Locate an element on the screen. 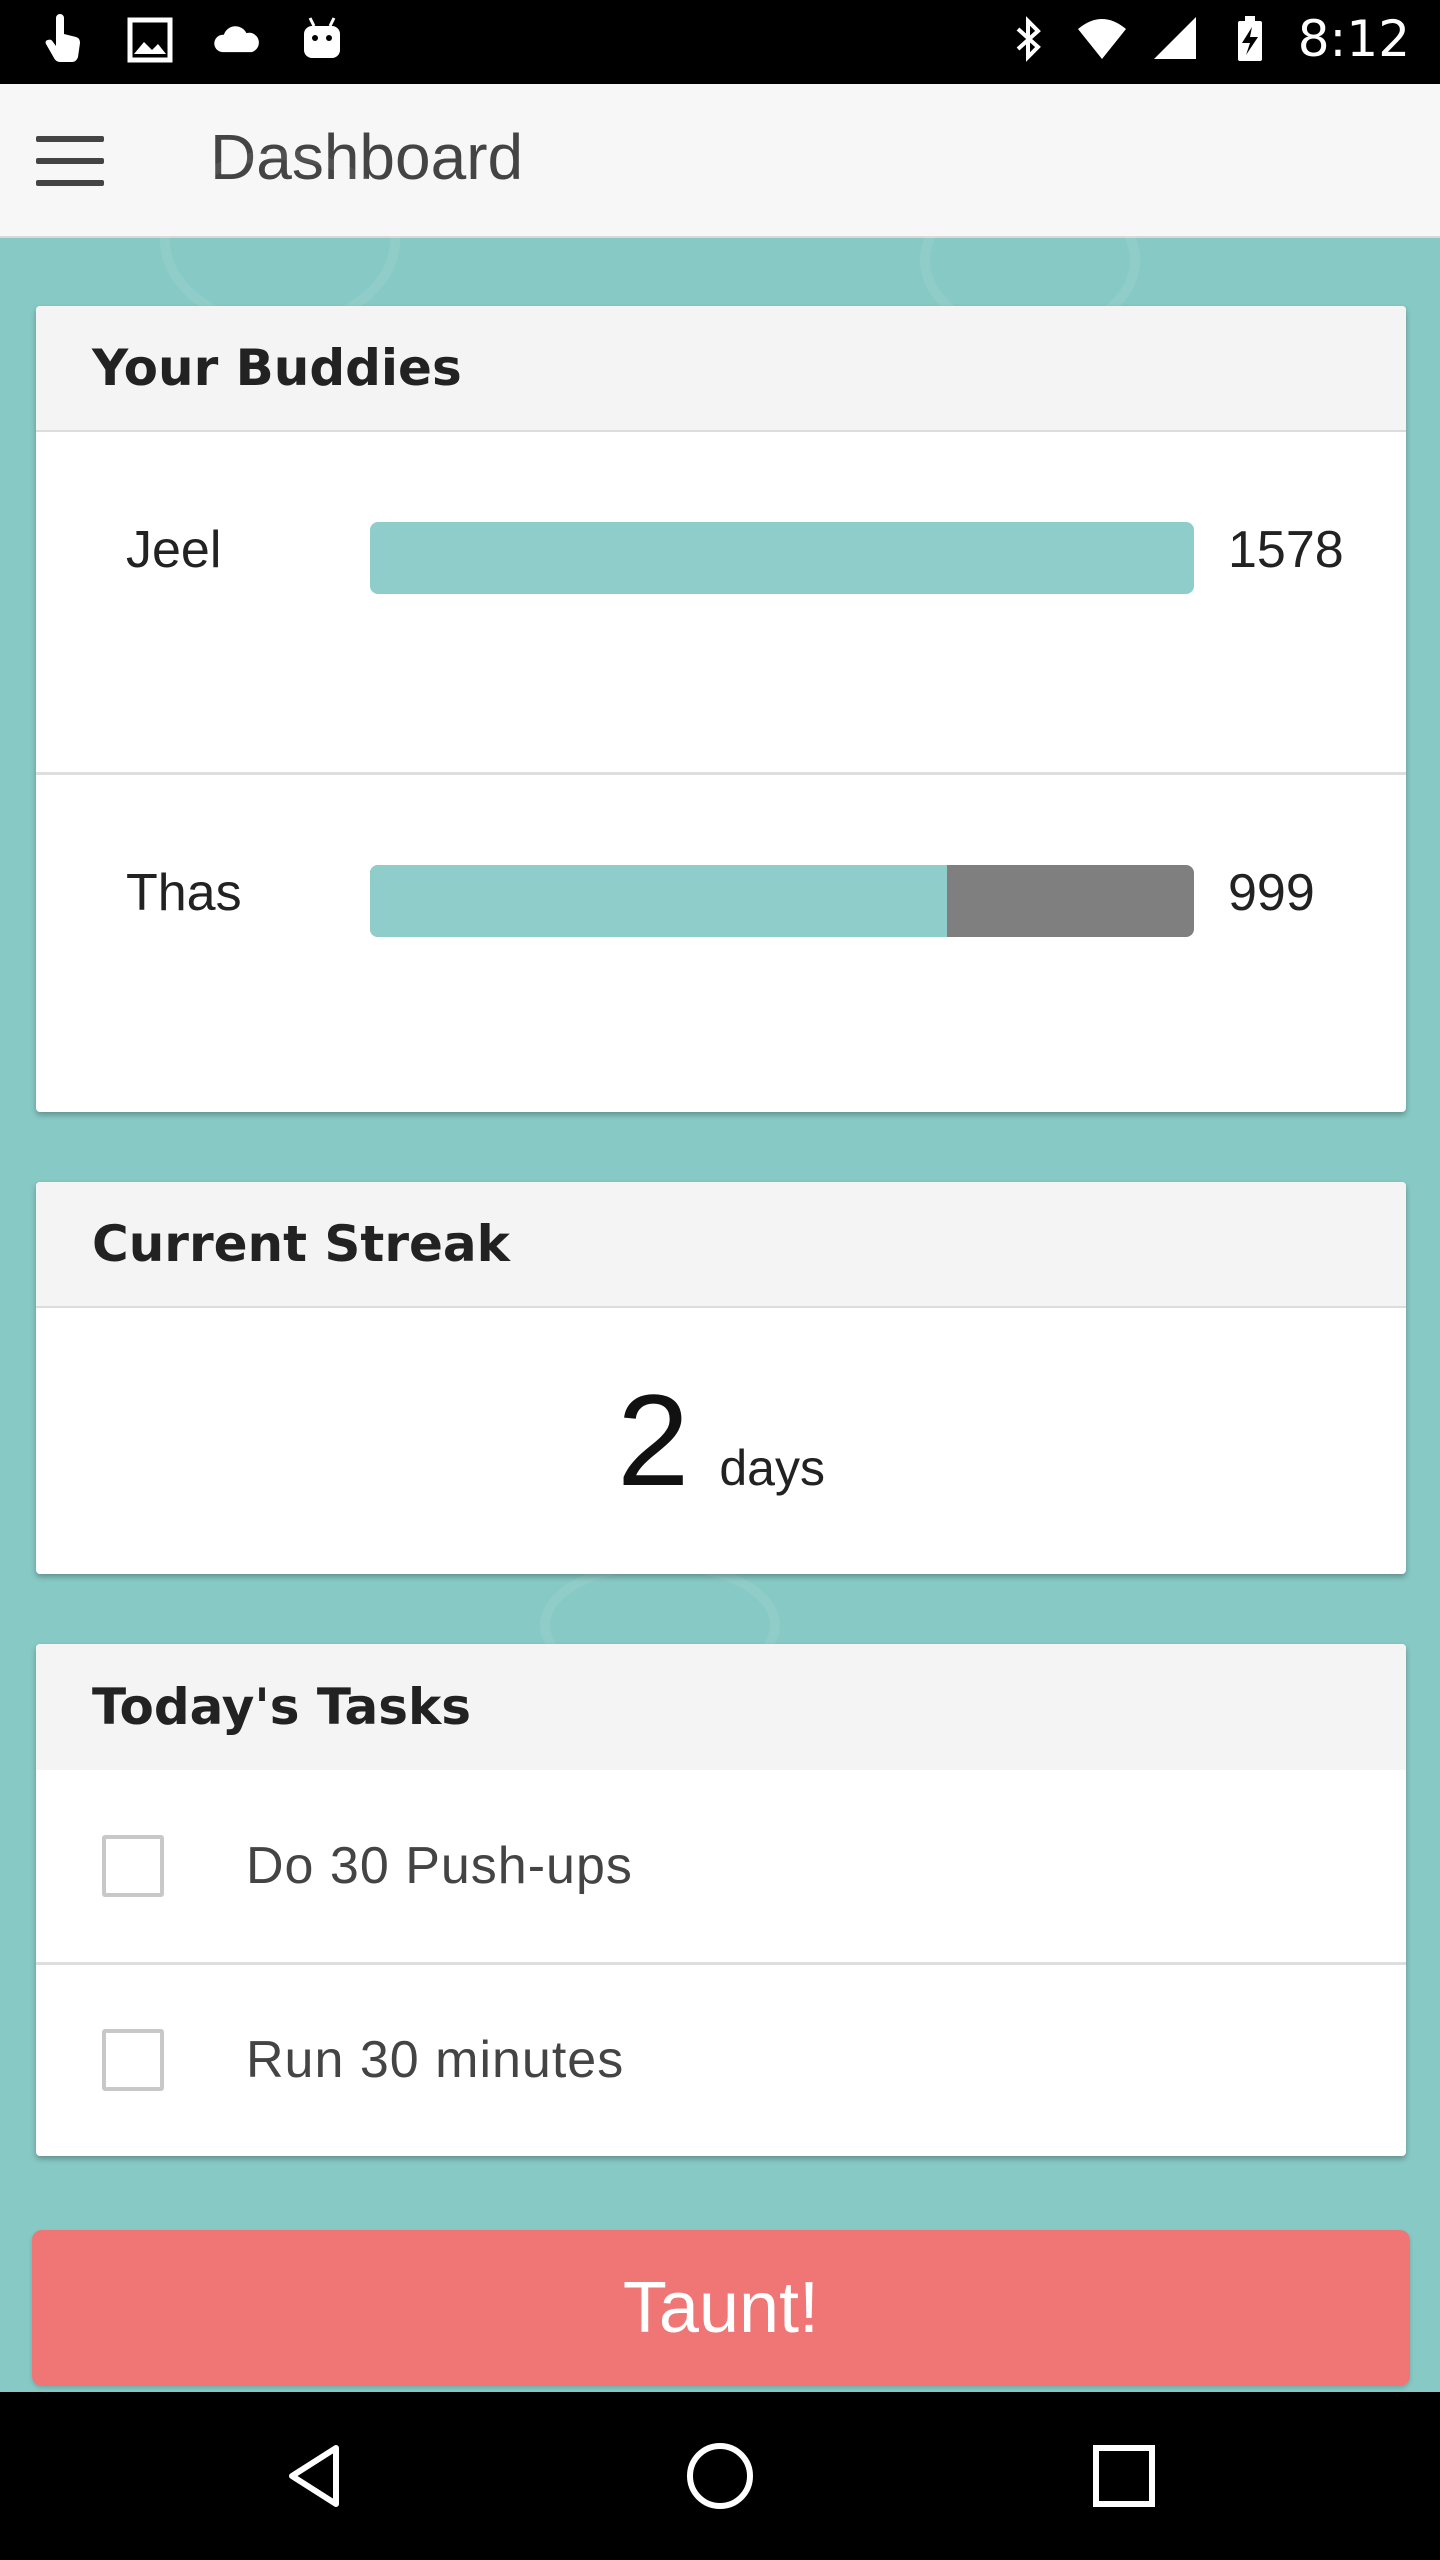  buddy-name: Thas is located at coordinates (184, 893).